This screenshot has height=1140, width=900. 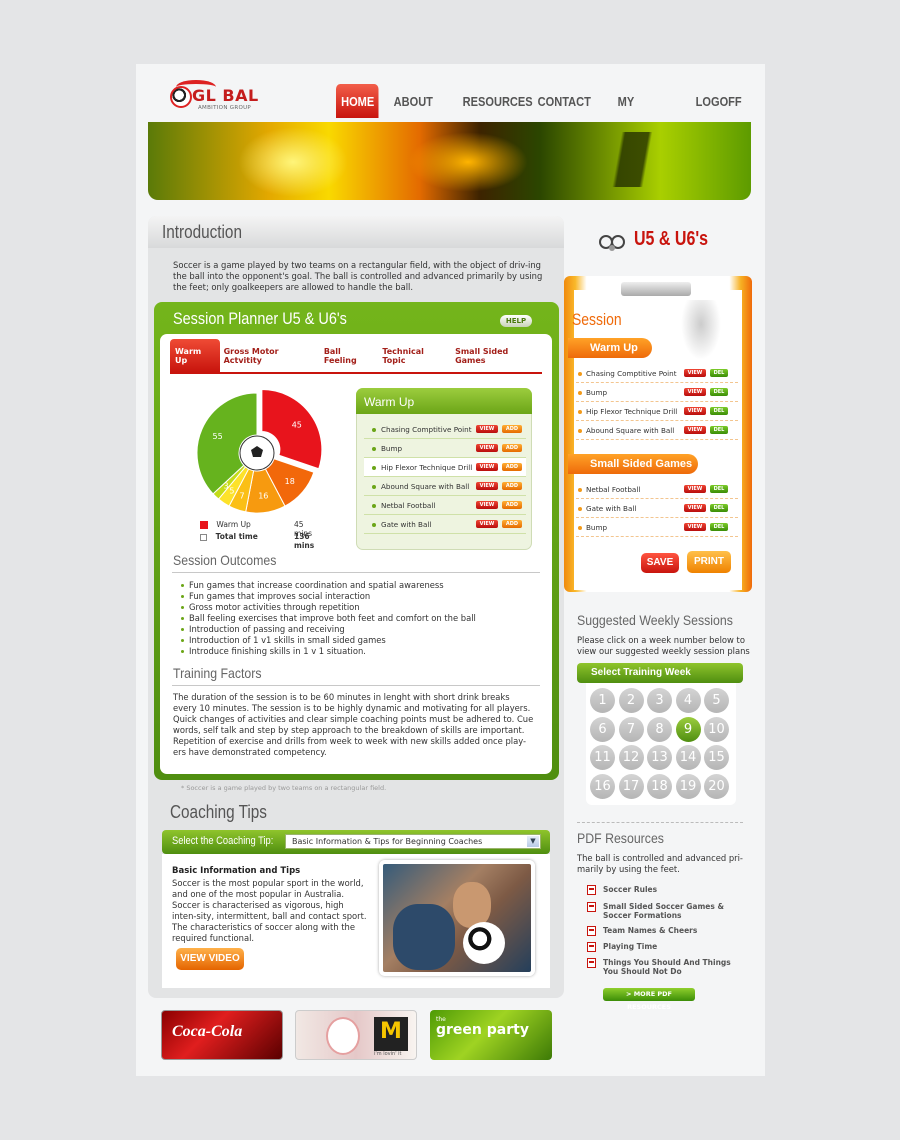 What do you see at coordinates (391, 448) in the screenshot?
I see `drill-name: Bump` at bounding box center [391, 448].